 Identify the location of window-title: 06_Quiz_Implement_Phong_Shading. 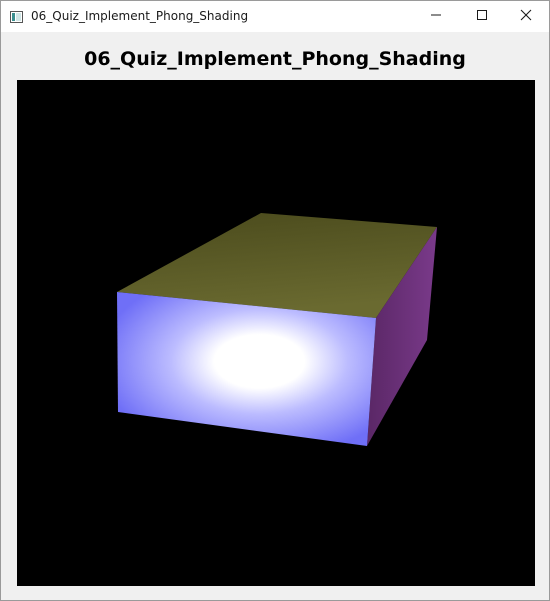
(140, 16).